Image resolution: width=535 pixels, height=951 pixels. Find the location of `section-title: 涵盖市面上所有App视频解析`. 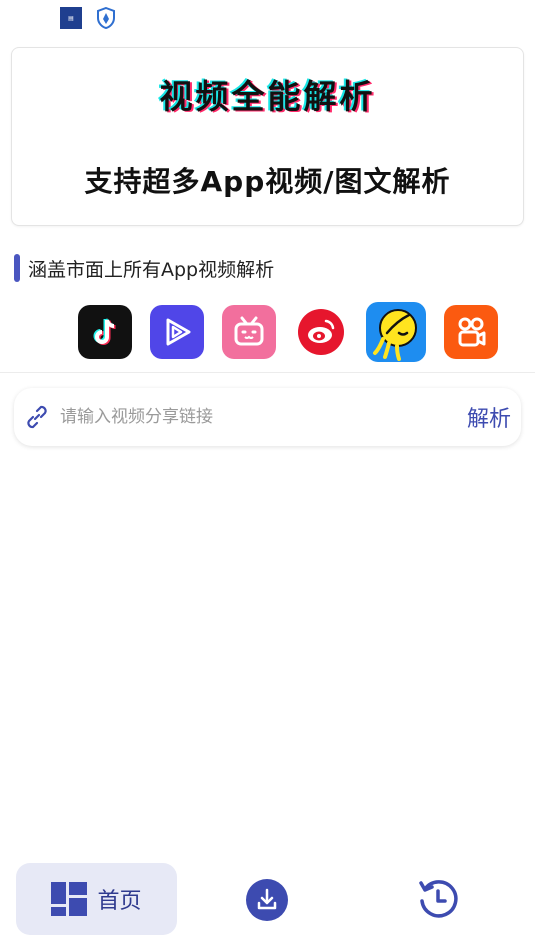

section-title: 涵盖市面上所有App视频解析 is located at coordinates (151, 269).